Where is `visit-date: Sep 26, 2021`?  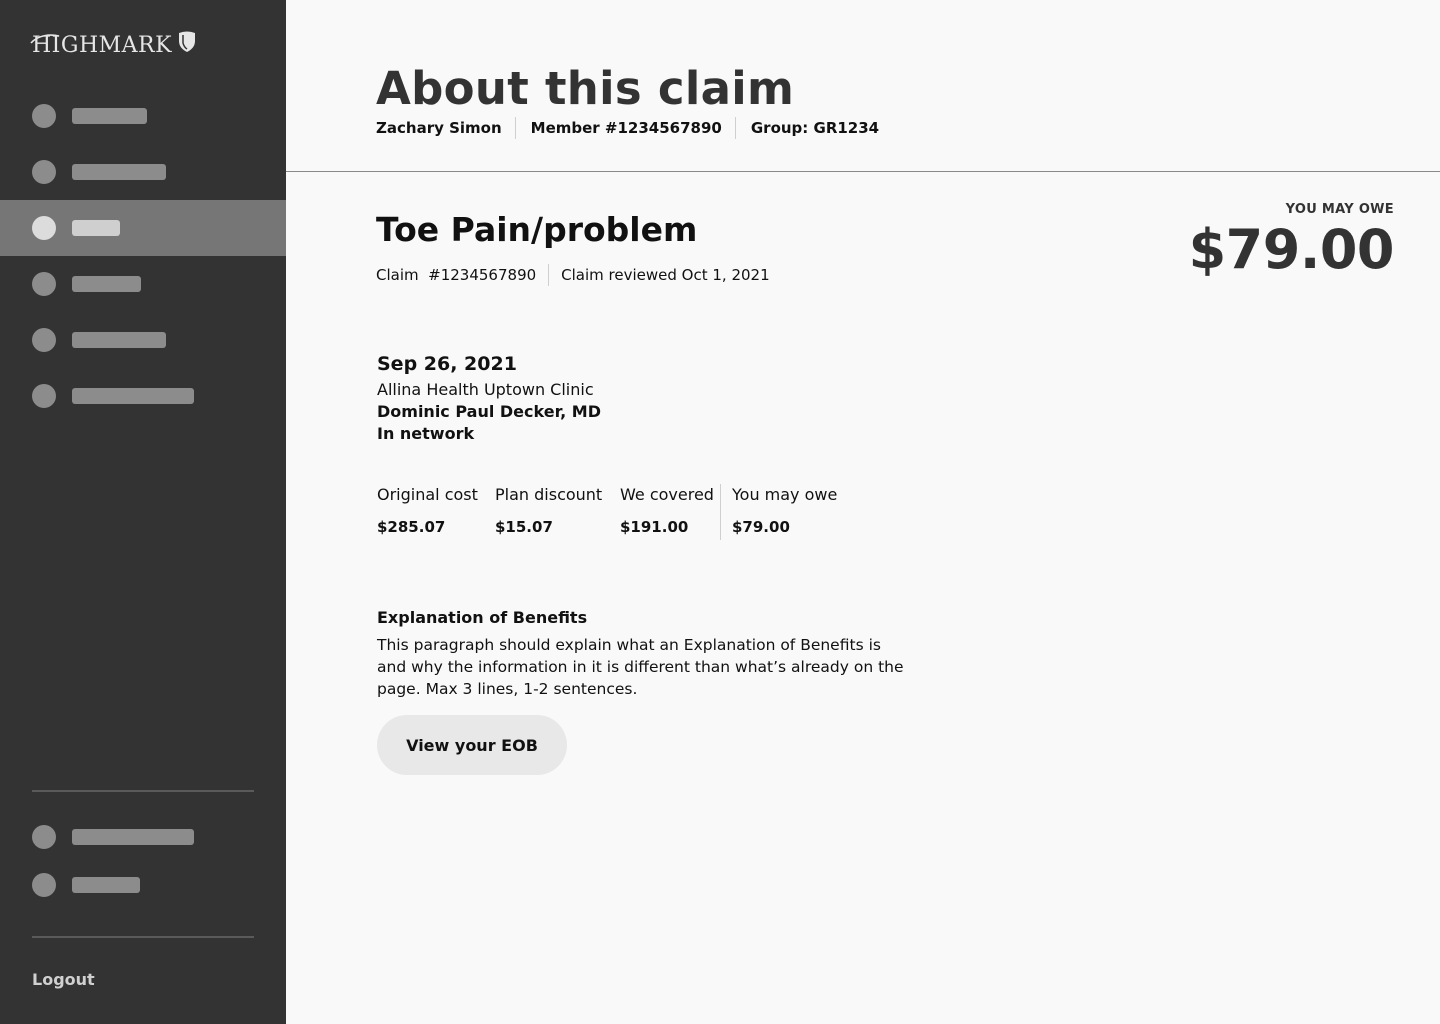
visit-date: Sep 26, 2021 is located at coordinates (447, 364).